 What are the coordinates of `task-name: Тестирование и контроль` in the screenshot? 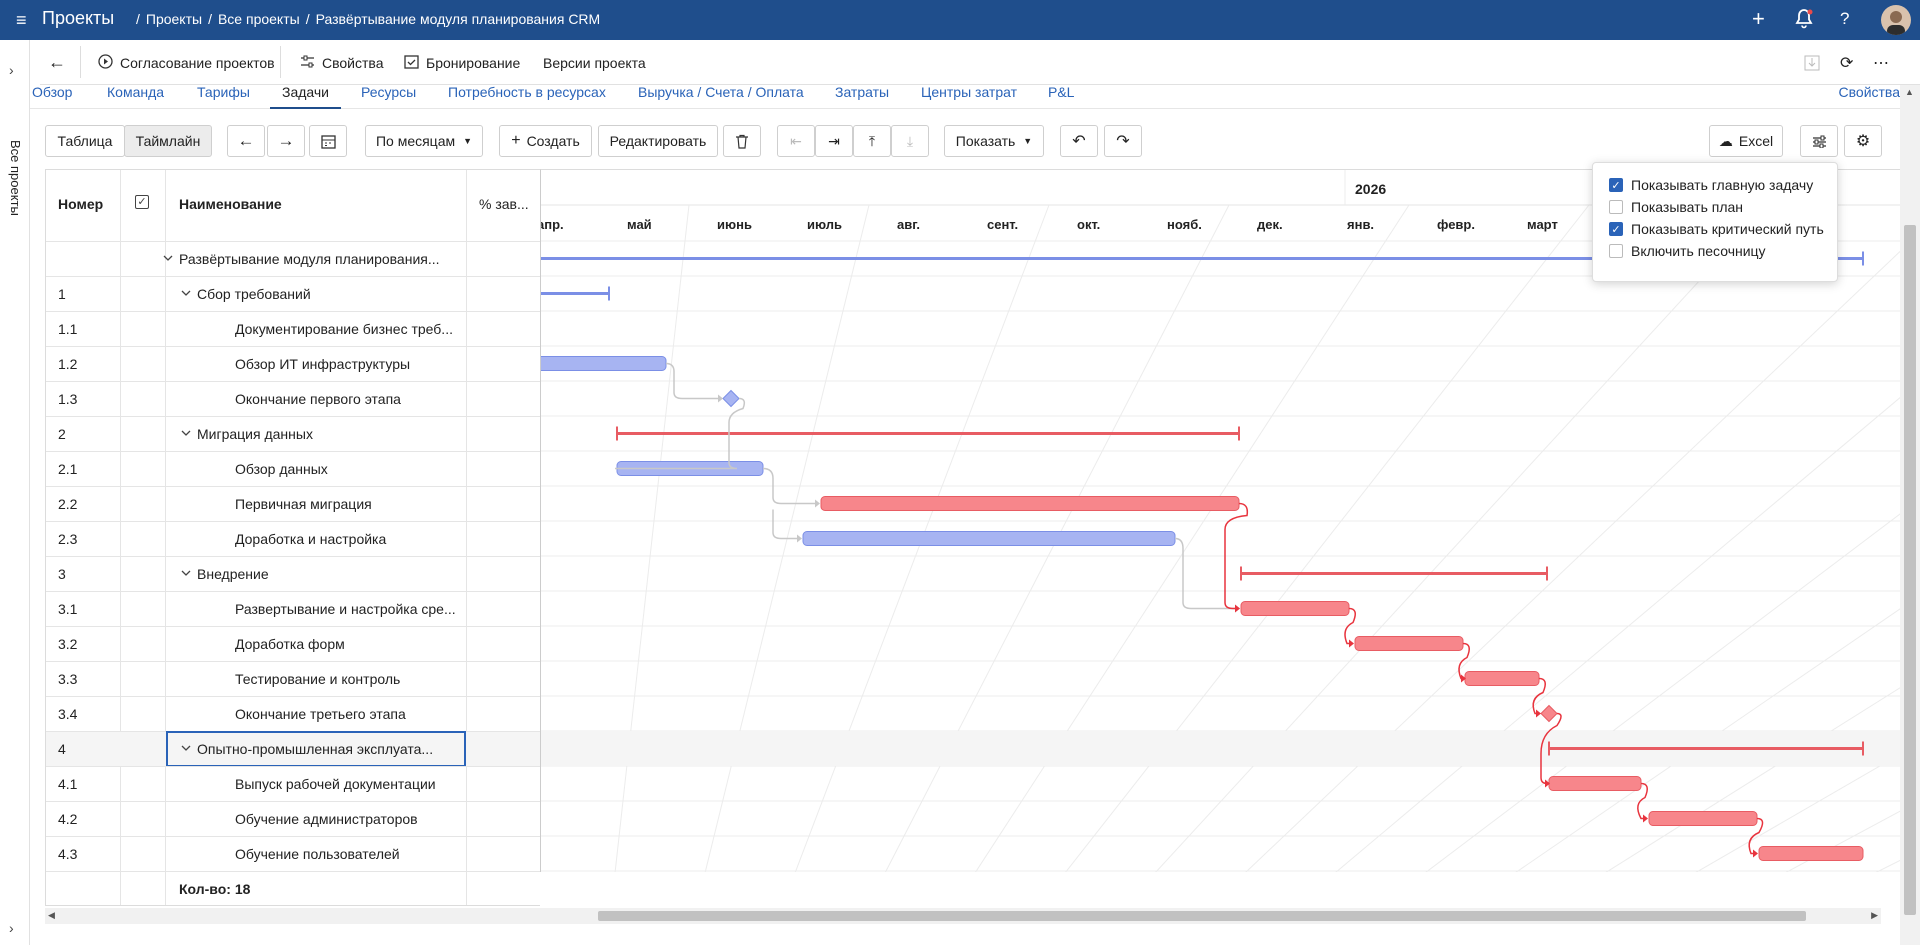 It's located at (317, 679).